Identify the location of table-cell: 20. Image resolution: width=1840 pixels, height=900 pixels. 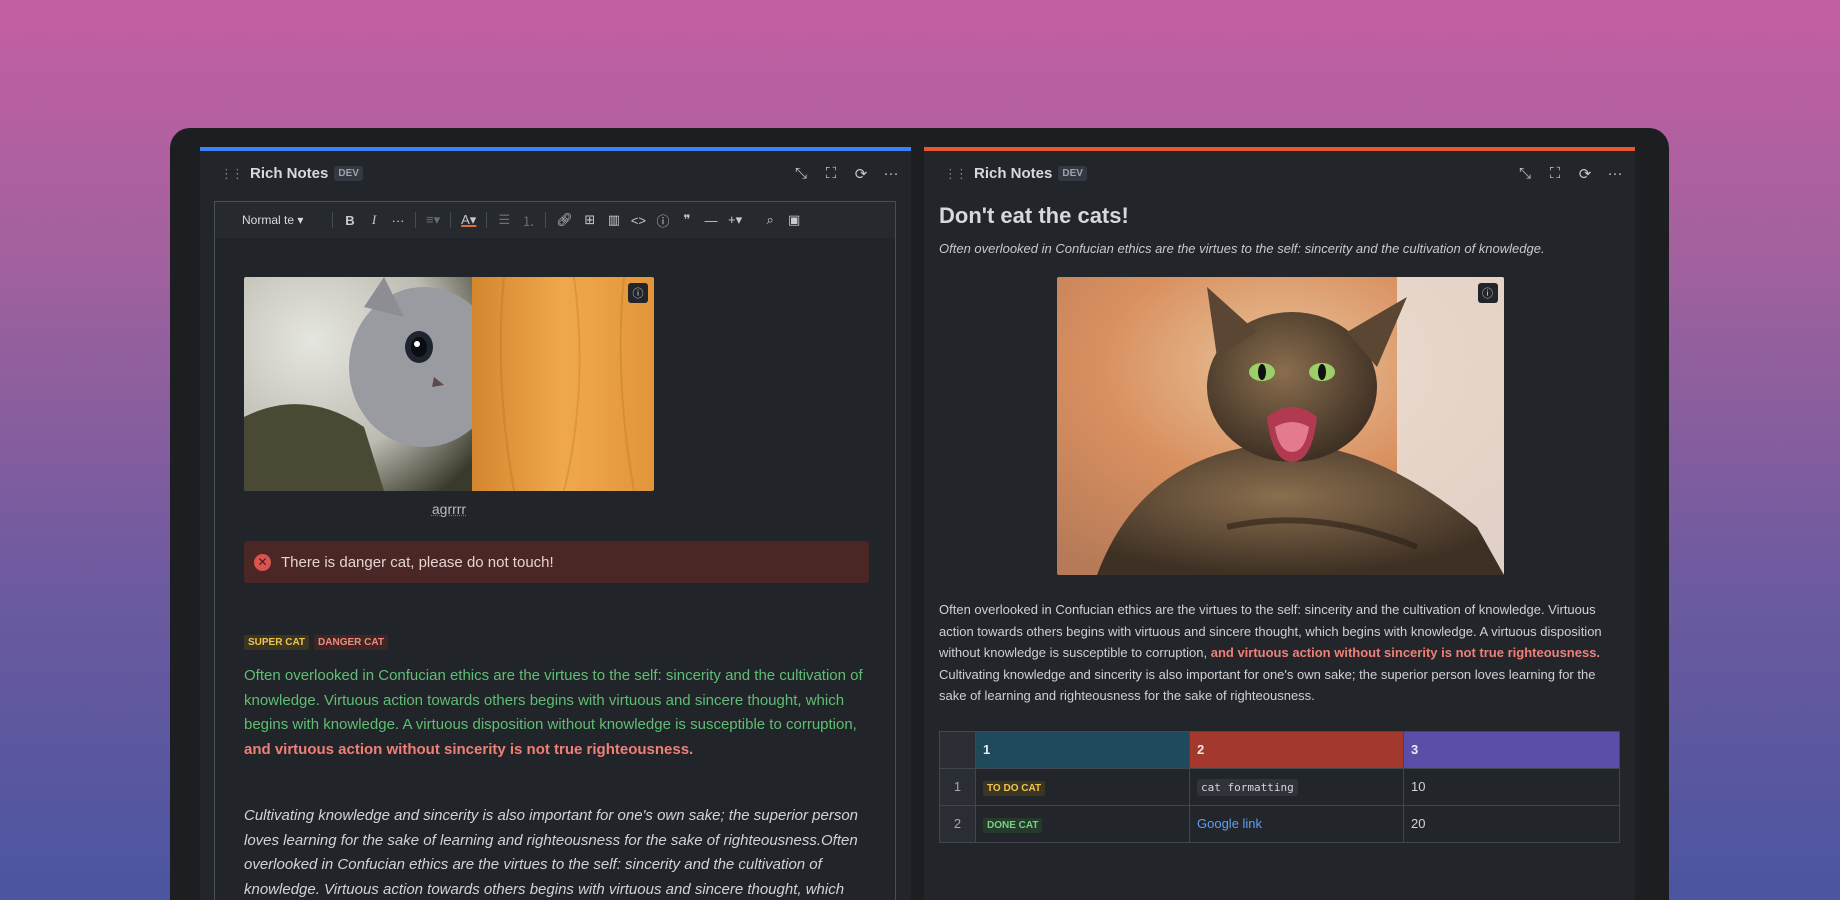
(1511, 823).